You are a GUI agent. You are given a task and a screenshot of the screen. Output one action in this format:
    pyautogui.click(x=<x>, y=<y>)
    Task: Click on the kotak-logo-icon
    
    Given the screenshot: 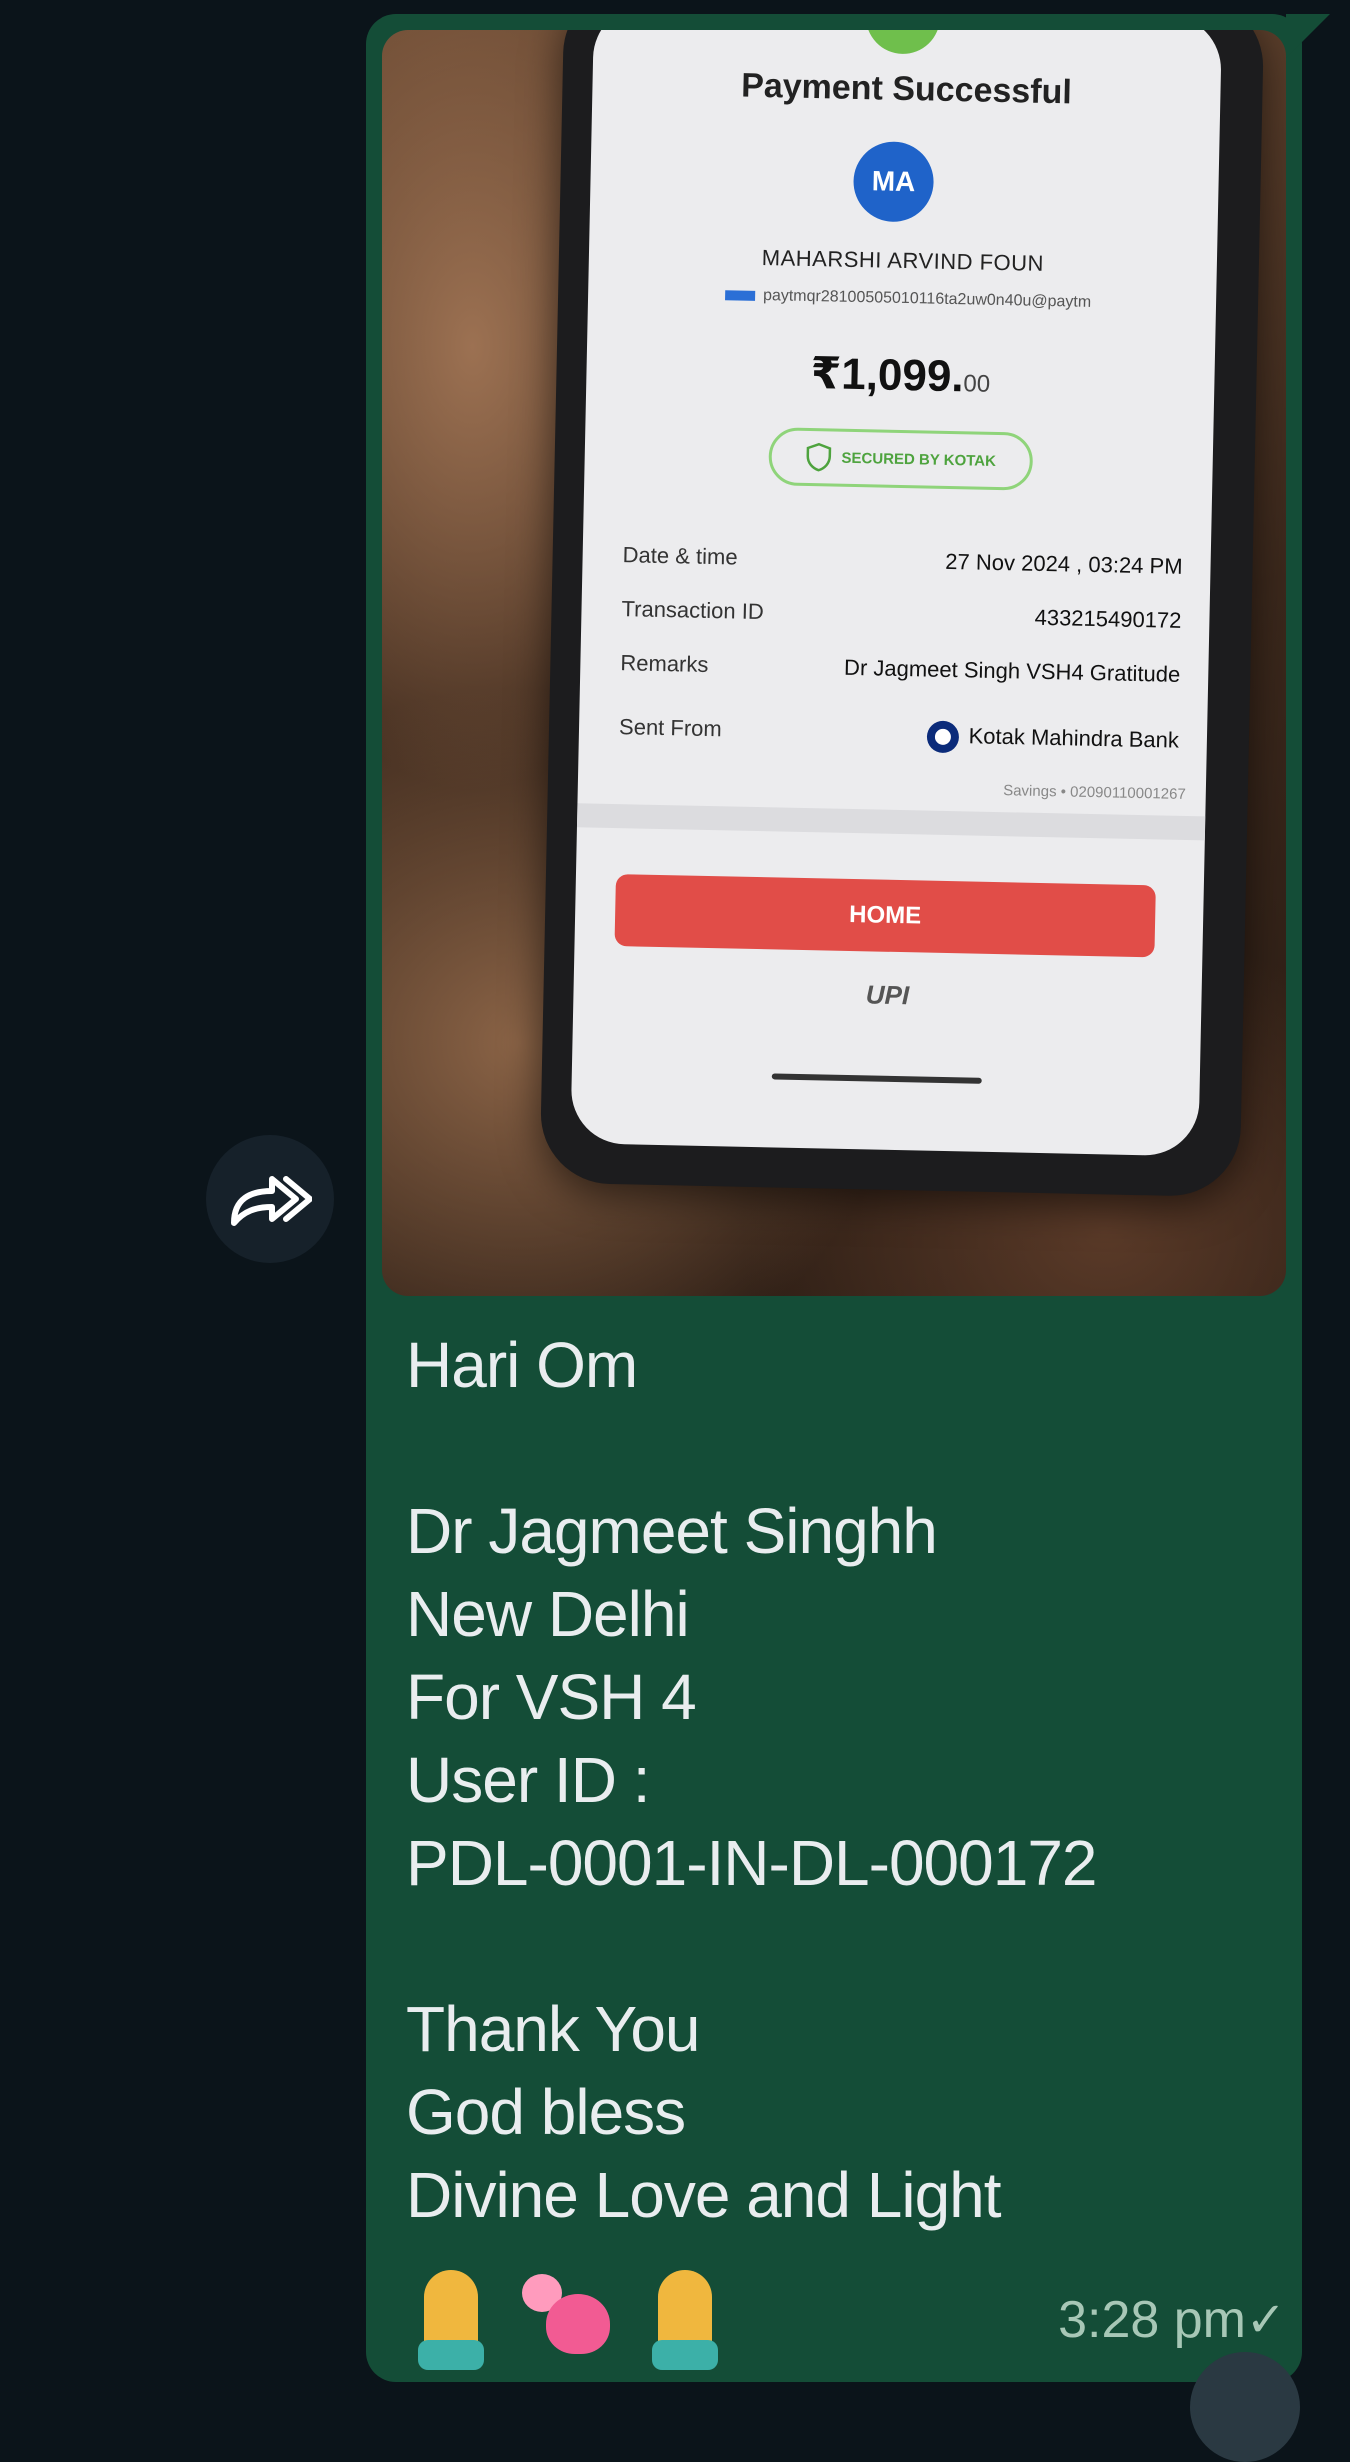 What is the action you would take?
    pyautogui.click(x=942, y=737)
    